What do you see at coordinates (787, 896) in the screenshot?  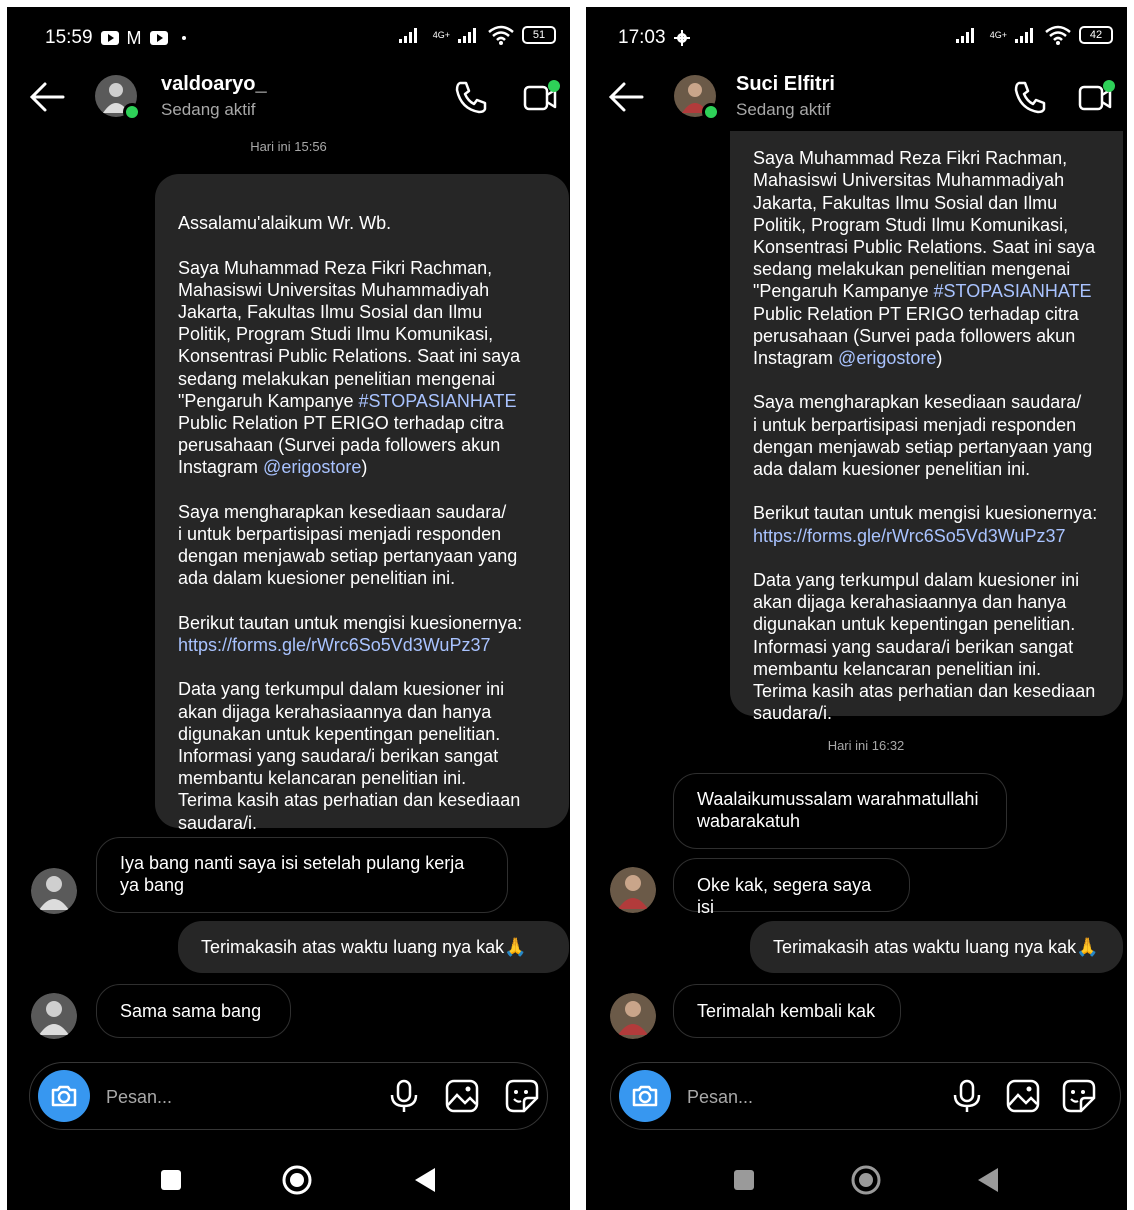 I see `message-text: Oke kak, segera saya isi` at bounding box center [787, 896].